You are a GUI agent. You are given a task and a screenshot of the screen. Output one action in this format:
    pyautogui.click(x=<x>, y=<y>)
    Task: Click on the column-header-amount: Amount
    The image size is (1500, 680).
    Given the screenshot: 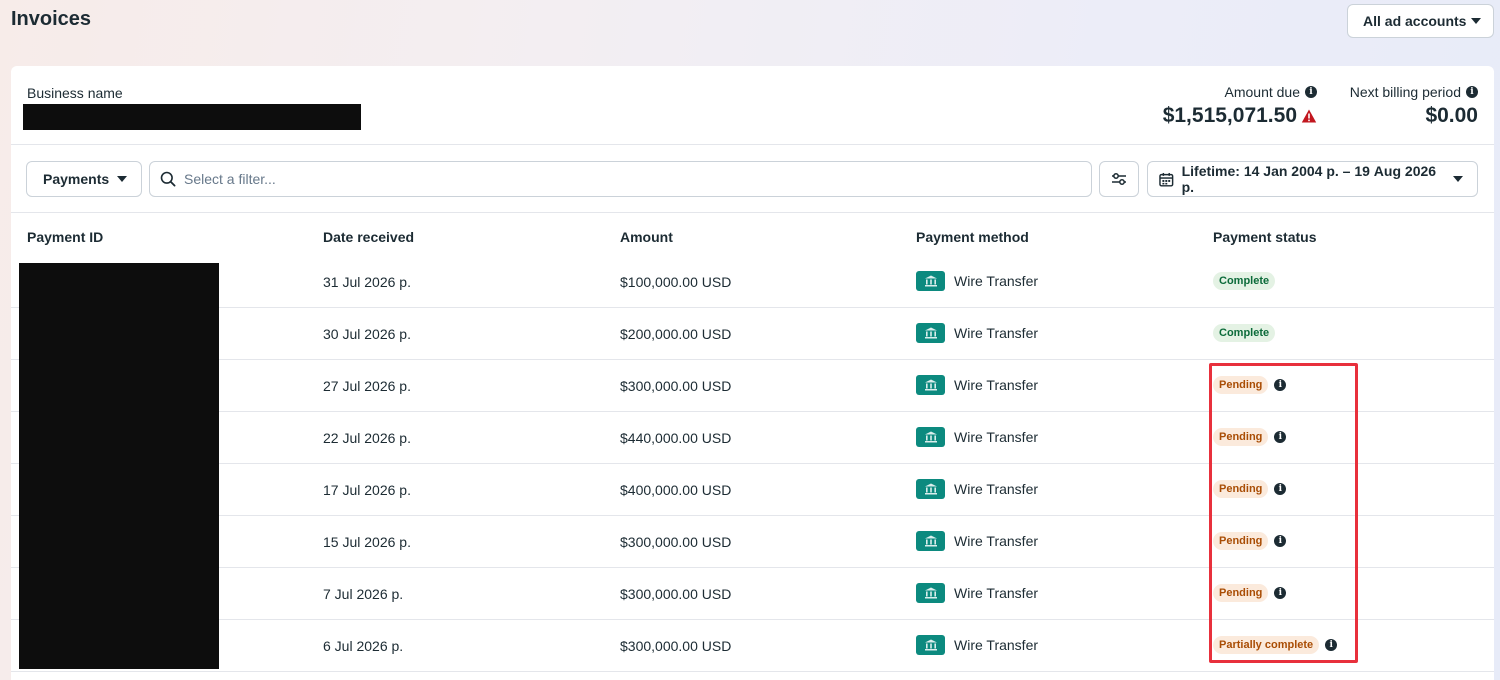 What is the action you would take?
    pyautogui.click(x=646, y=237)
    